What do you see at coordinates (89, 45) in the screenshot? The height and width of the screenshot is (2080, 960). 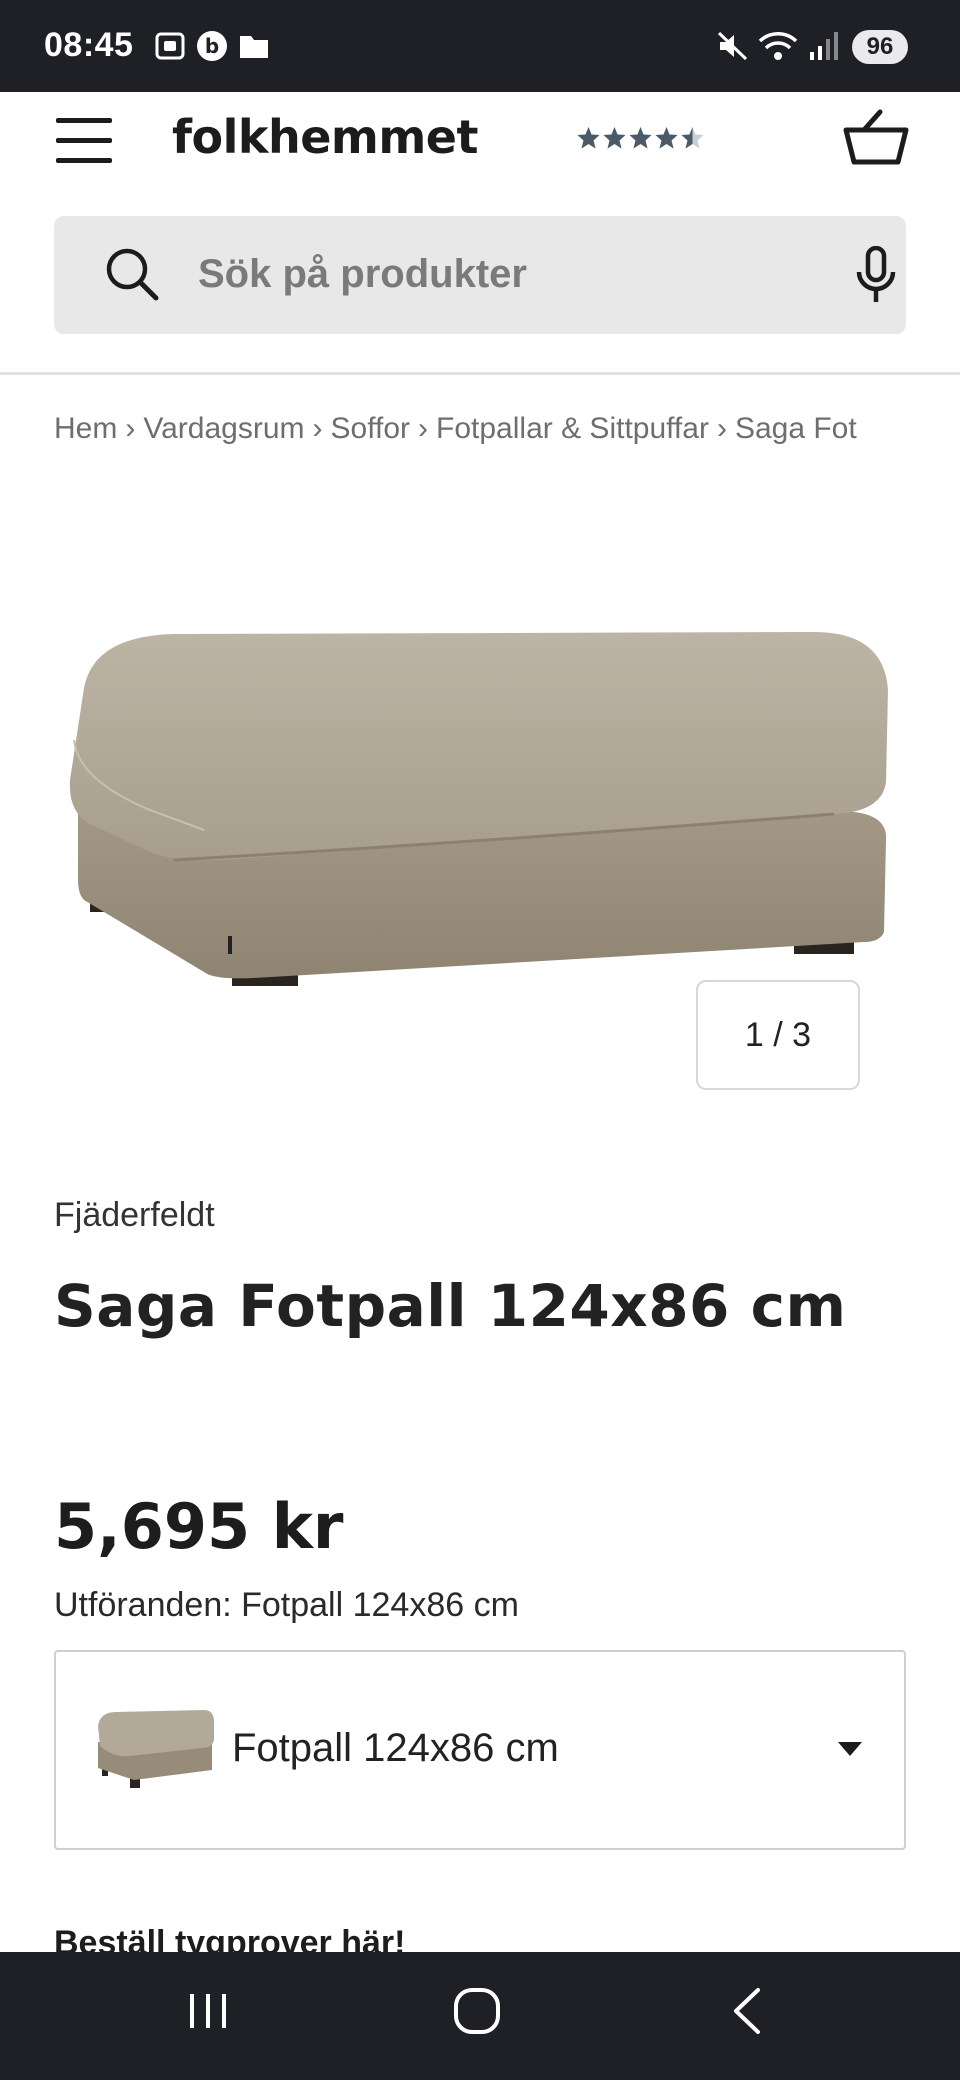 I see `status-time: 08:45` at bounding box center [89, 45].